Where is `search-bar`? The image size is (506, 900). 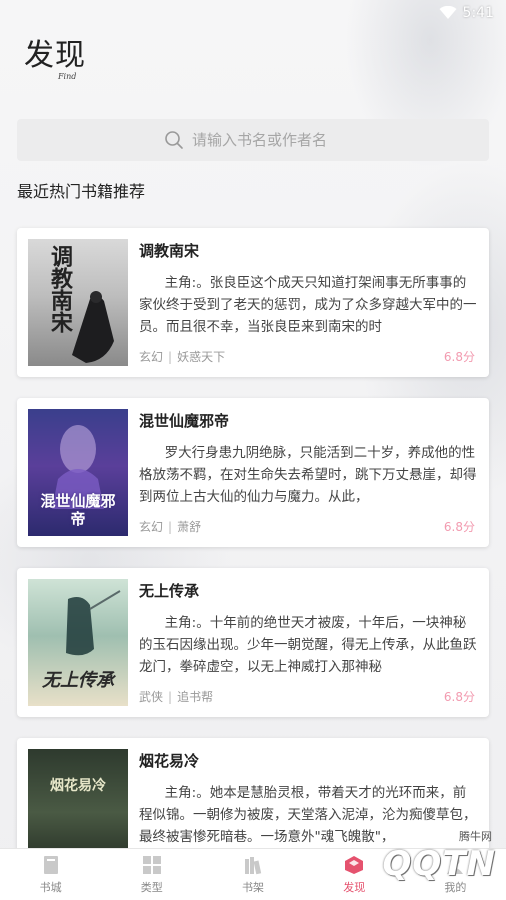
search-bar is located at coordinates (253, 140).